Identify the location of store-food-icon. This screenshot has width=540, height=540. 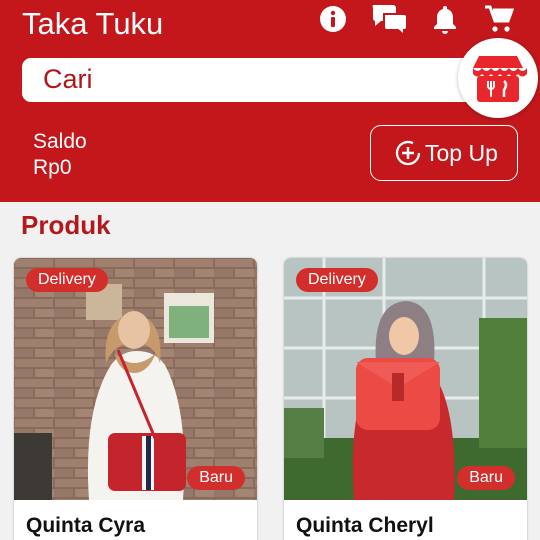
(500, 79).